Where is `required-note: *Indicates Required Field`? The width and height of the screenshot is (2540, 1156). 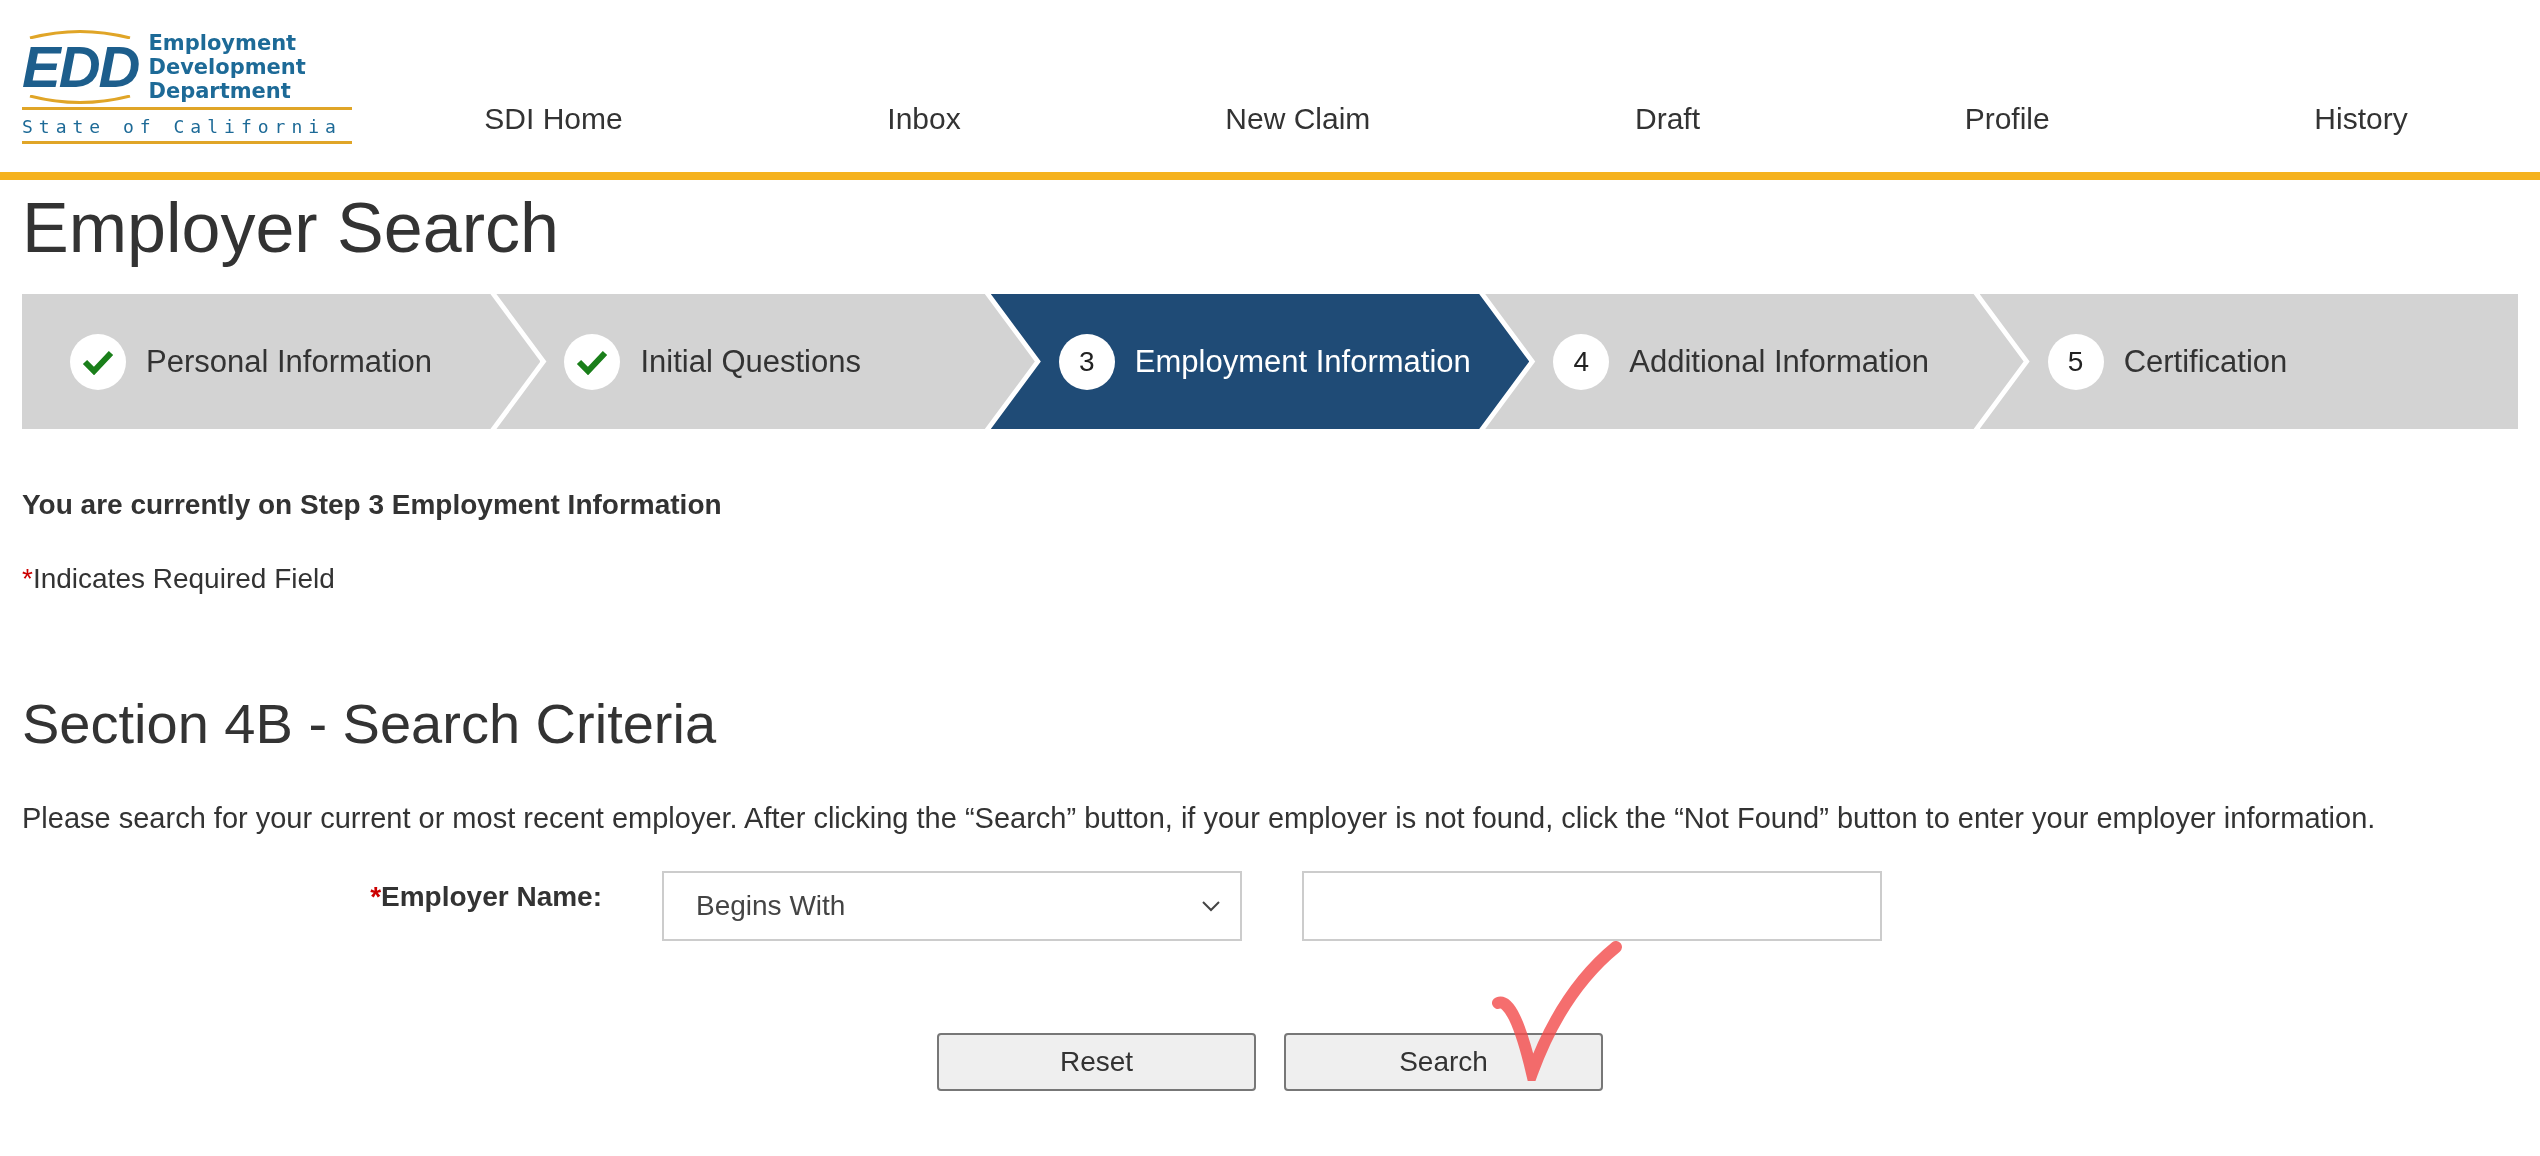 required-note: *Indicates Required Field is located at coordinates (179, 579).